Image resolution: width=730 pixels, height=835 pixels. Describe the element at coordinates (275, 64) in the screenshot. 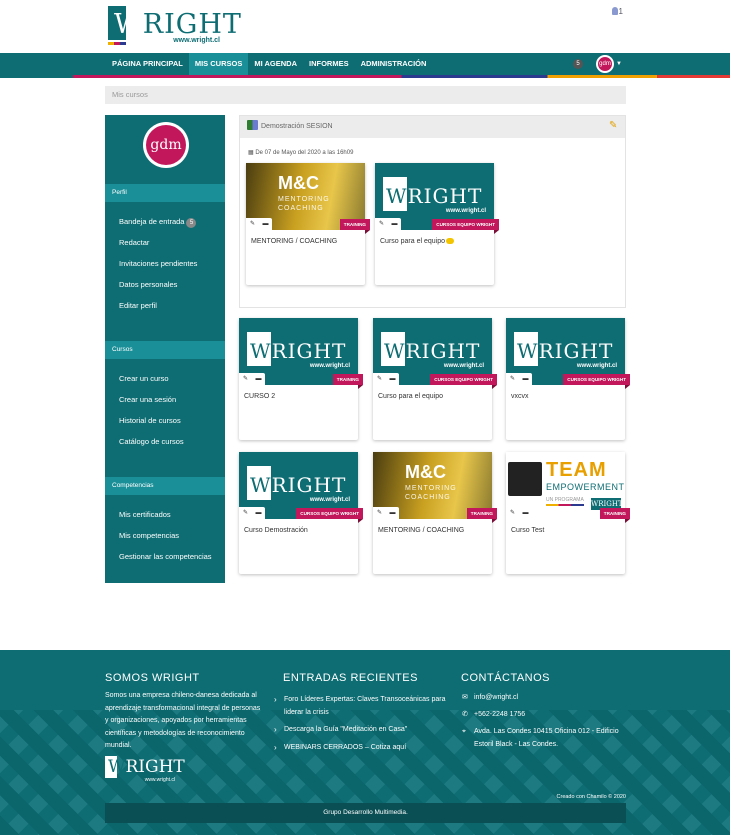

I see `nav-agenda: MI AGENDA` at that location.